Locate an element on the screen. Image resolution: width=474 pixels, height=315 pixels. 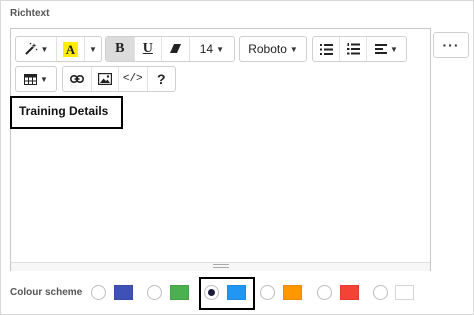
selected-colour-highlight-box is located at coordinates (227, 293).